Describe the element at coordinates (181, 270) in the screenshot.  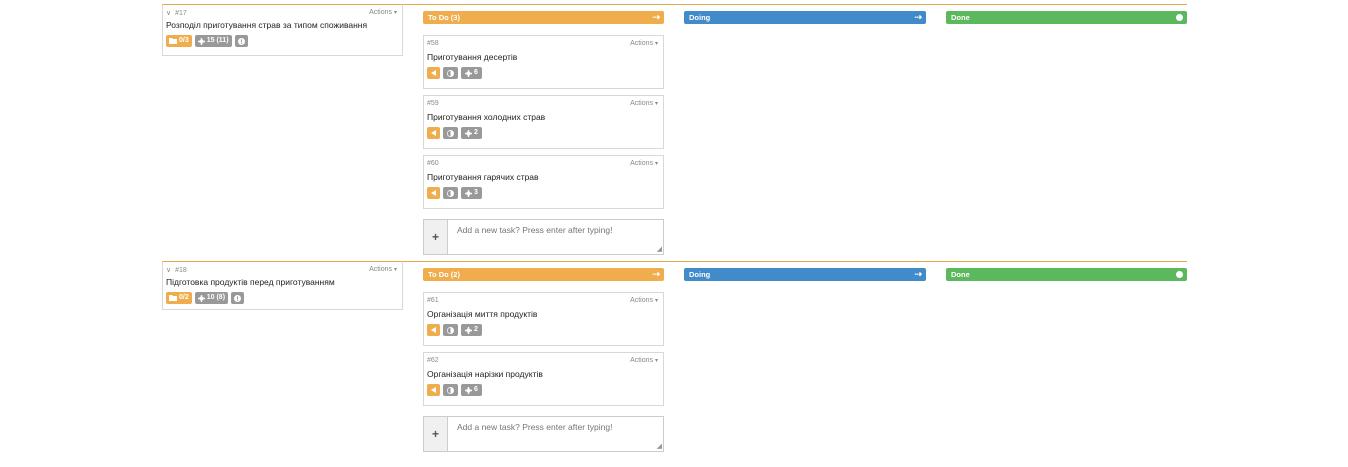
I see `story-id: #18` at that location.